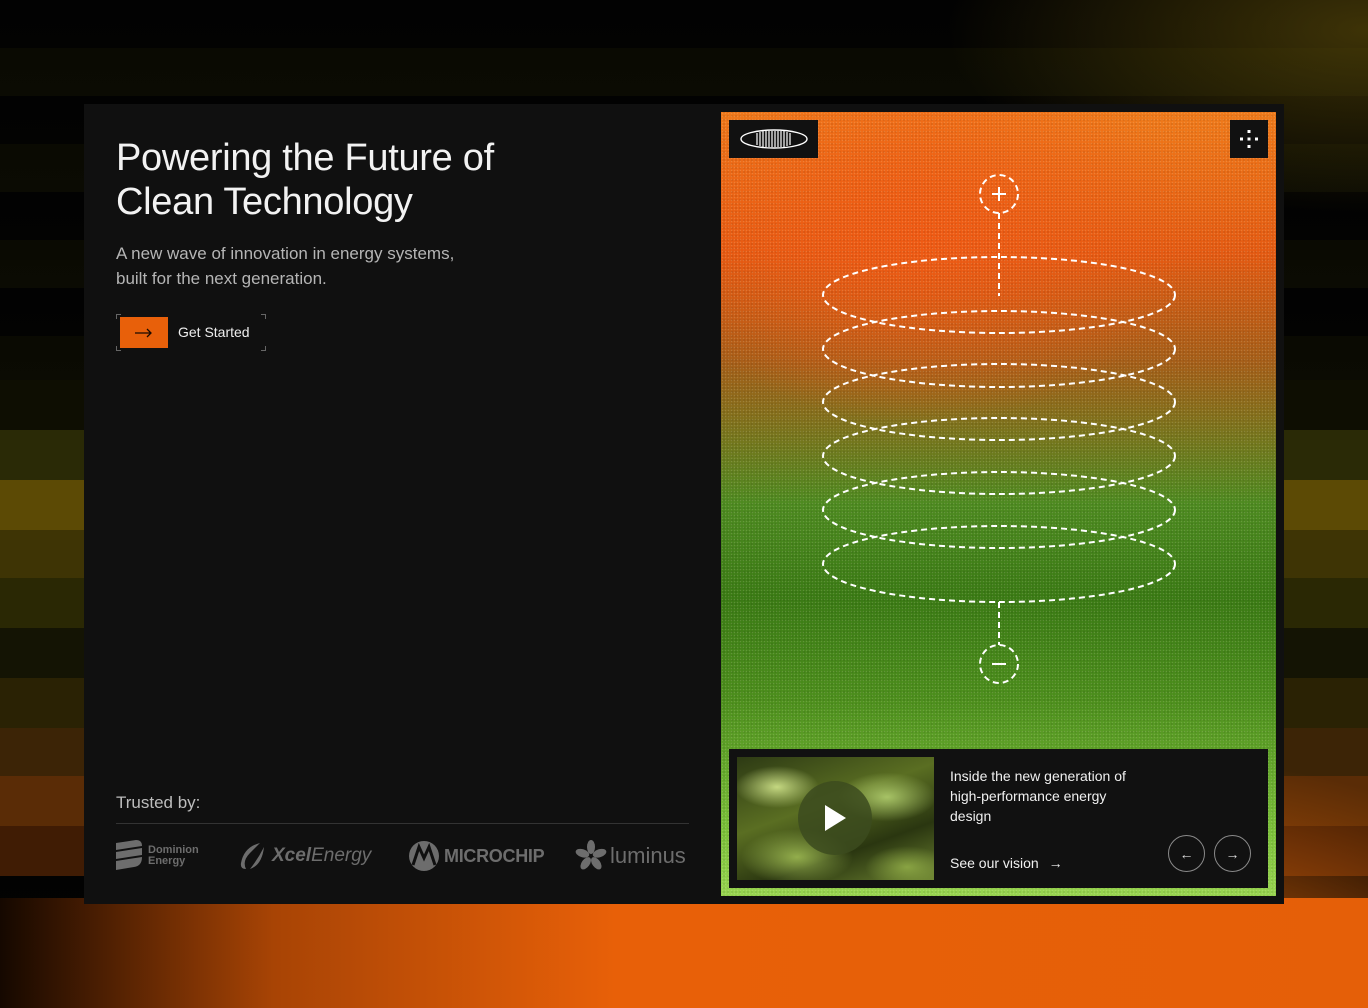 The height and width of the screenshot is (1008, 1368). I want to click on grid-dots-icon, so click(1249, 139).